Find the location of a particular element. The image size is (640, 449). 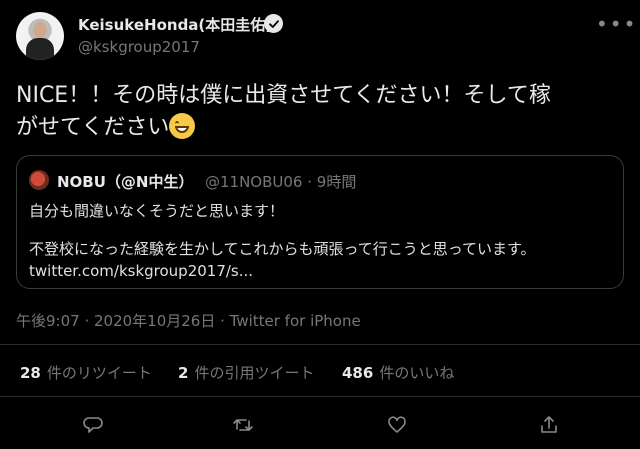

quoted-tweet-line2: 不登校になった経験を生かしてこれからも頑張って行こうと思っています。 is located at coordinates (282, 249).